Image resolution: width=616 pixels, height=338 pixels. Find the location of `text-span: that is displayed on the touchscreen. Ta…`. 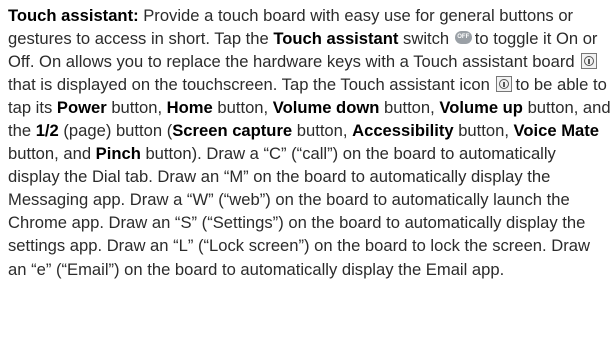

text-span: that is displayed on the touchscreen. Ta… is located at coordinates (251, 85).